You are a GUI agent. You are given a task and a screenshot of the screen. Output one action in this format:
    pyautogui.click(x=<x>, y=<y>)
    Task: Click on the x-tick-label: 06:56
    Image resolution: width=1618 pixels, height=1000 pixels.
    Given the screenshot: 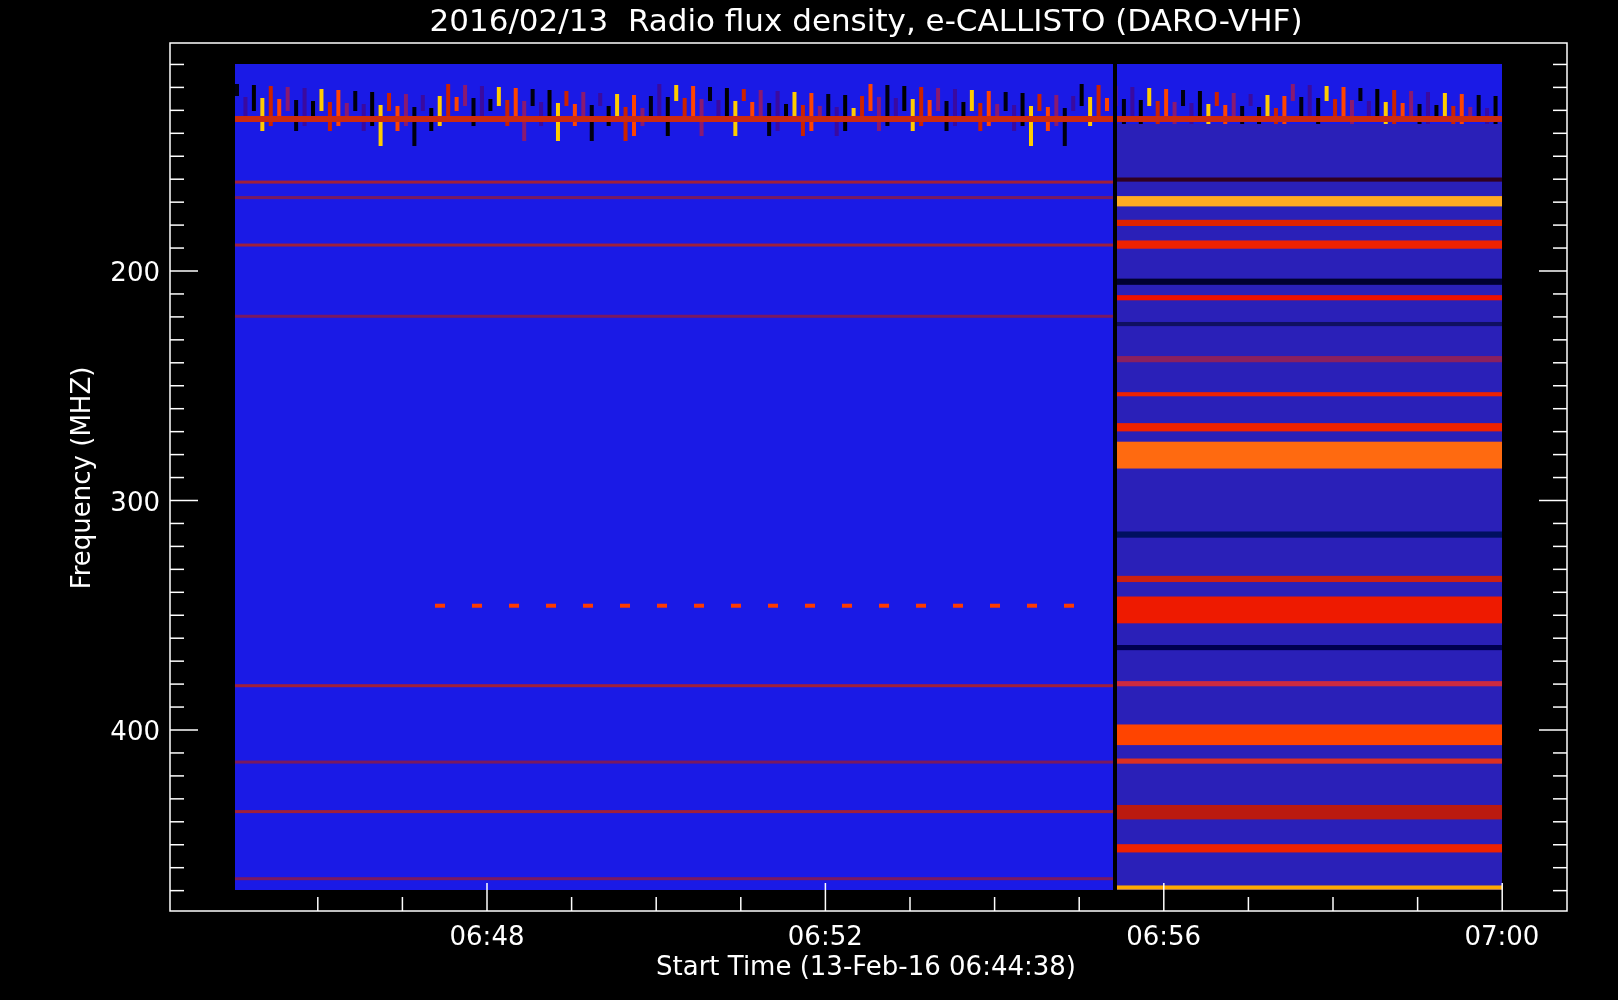 What is the action you would take?
    pyautogui.click(x=1164, y=936)
    